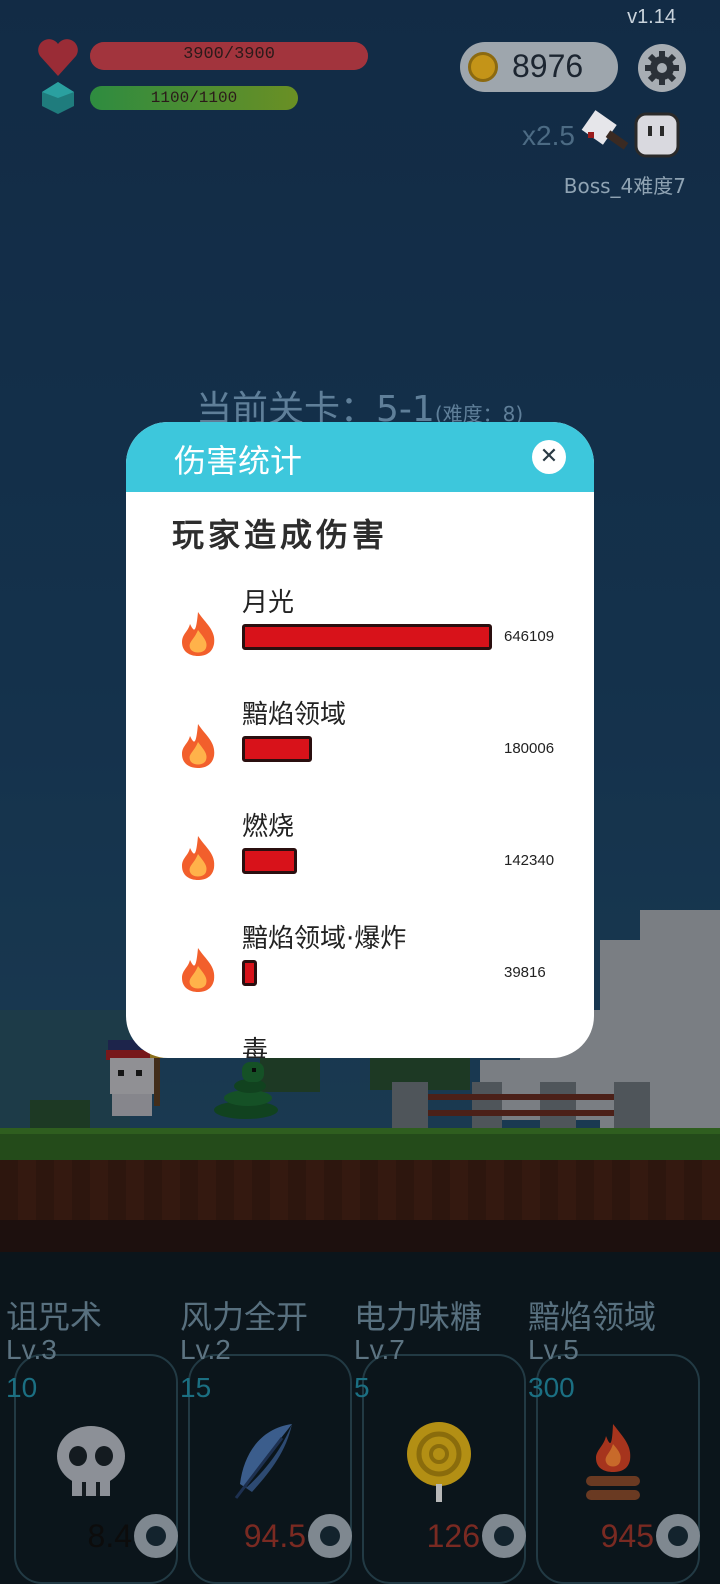  Describe the element at coordinates (529, 860) in the screenshot. I see `damage-value: 142340` at that location.